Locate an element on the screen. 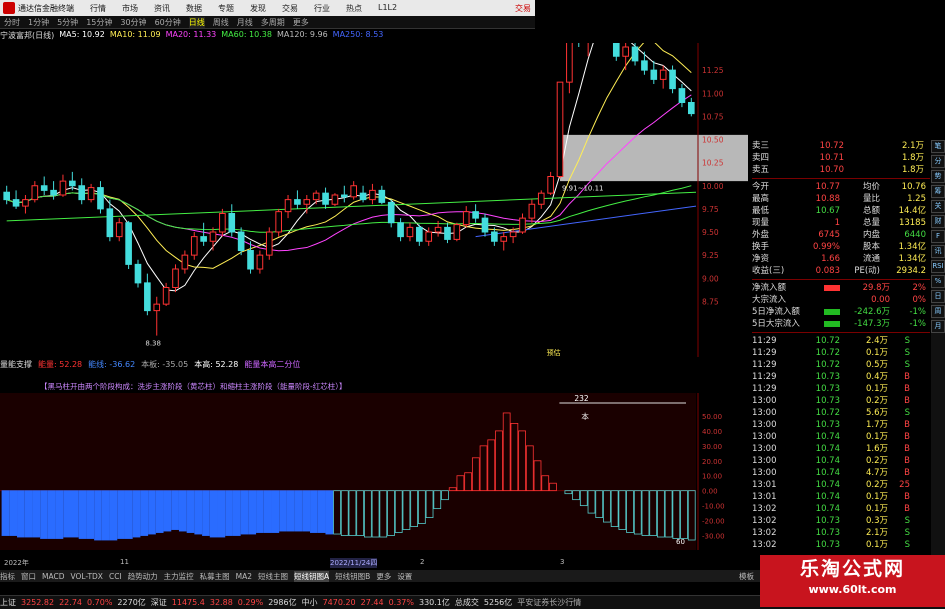 This screenshot has height=609, width=945. menu-item: 市场 is located at coordinates (130, 8).